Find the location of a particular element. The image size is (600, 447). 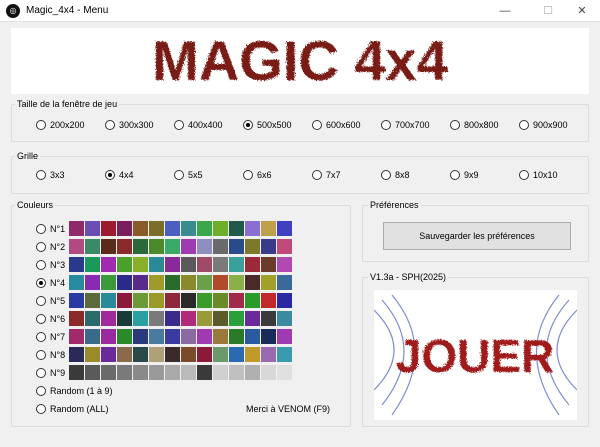

size-option-400x400: 400x400 is located at coordinates (198, 125).